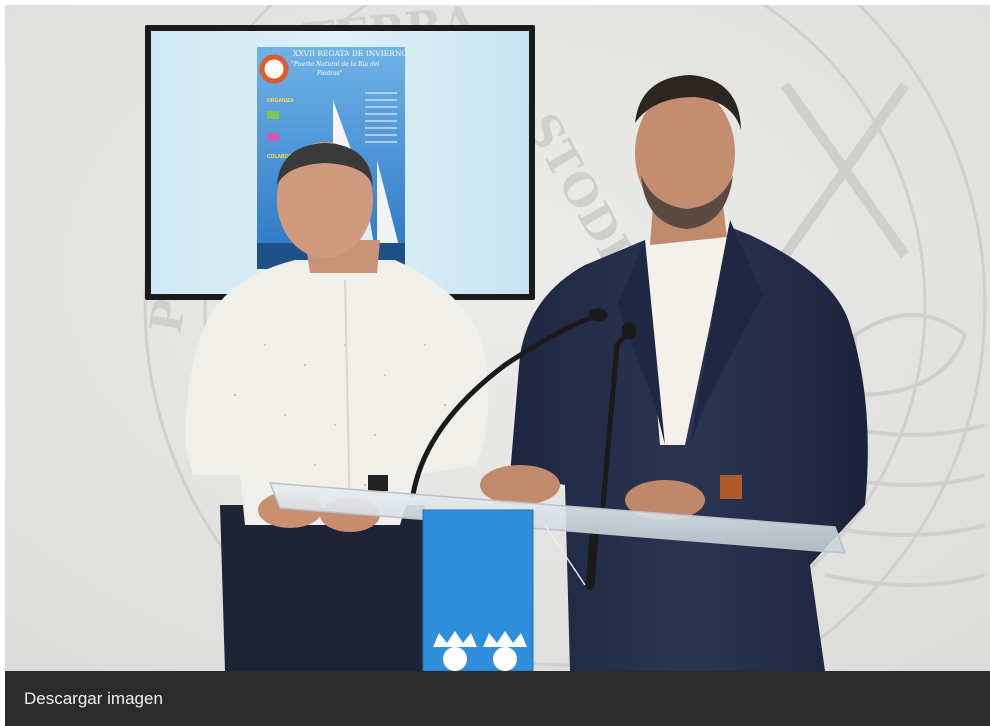 This screenshot has width=990, height=726. I want to click on poster-organiza: ORGANIZA, so click(280, 101).